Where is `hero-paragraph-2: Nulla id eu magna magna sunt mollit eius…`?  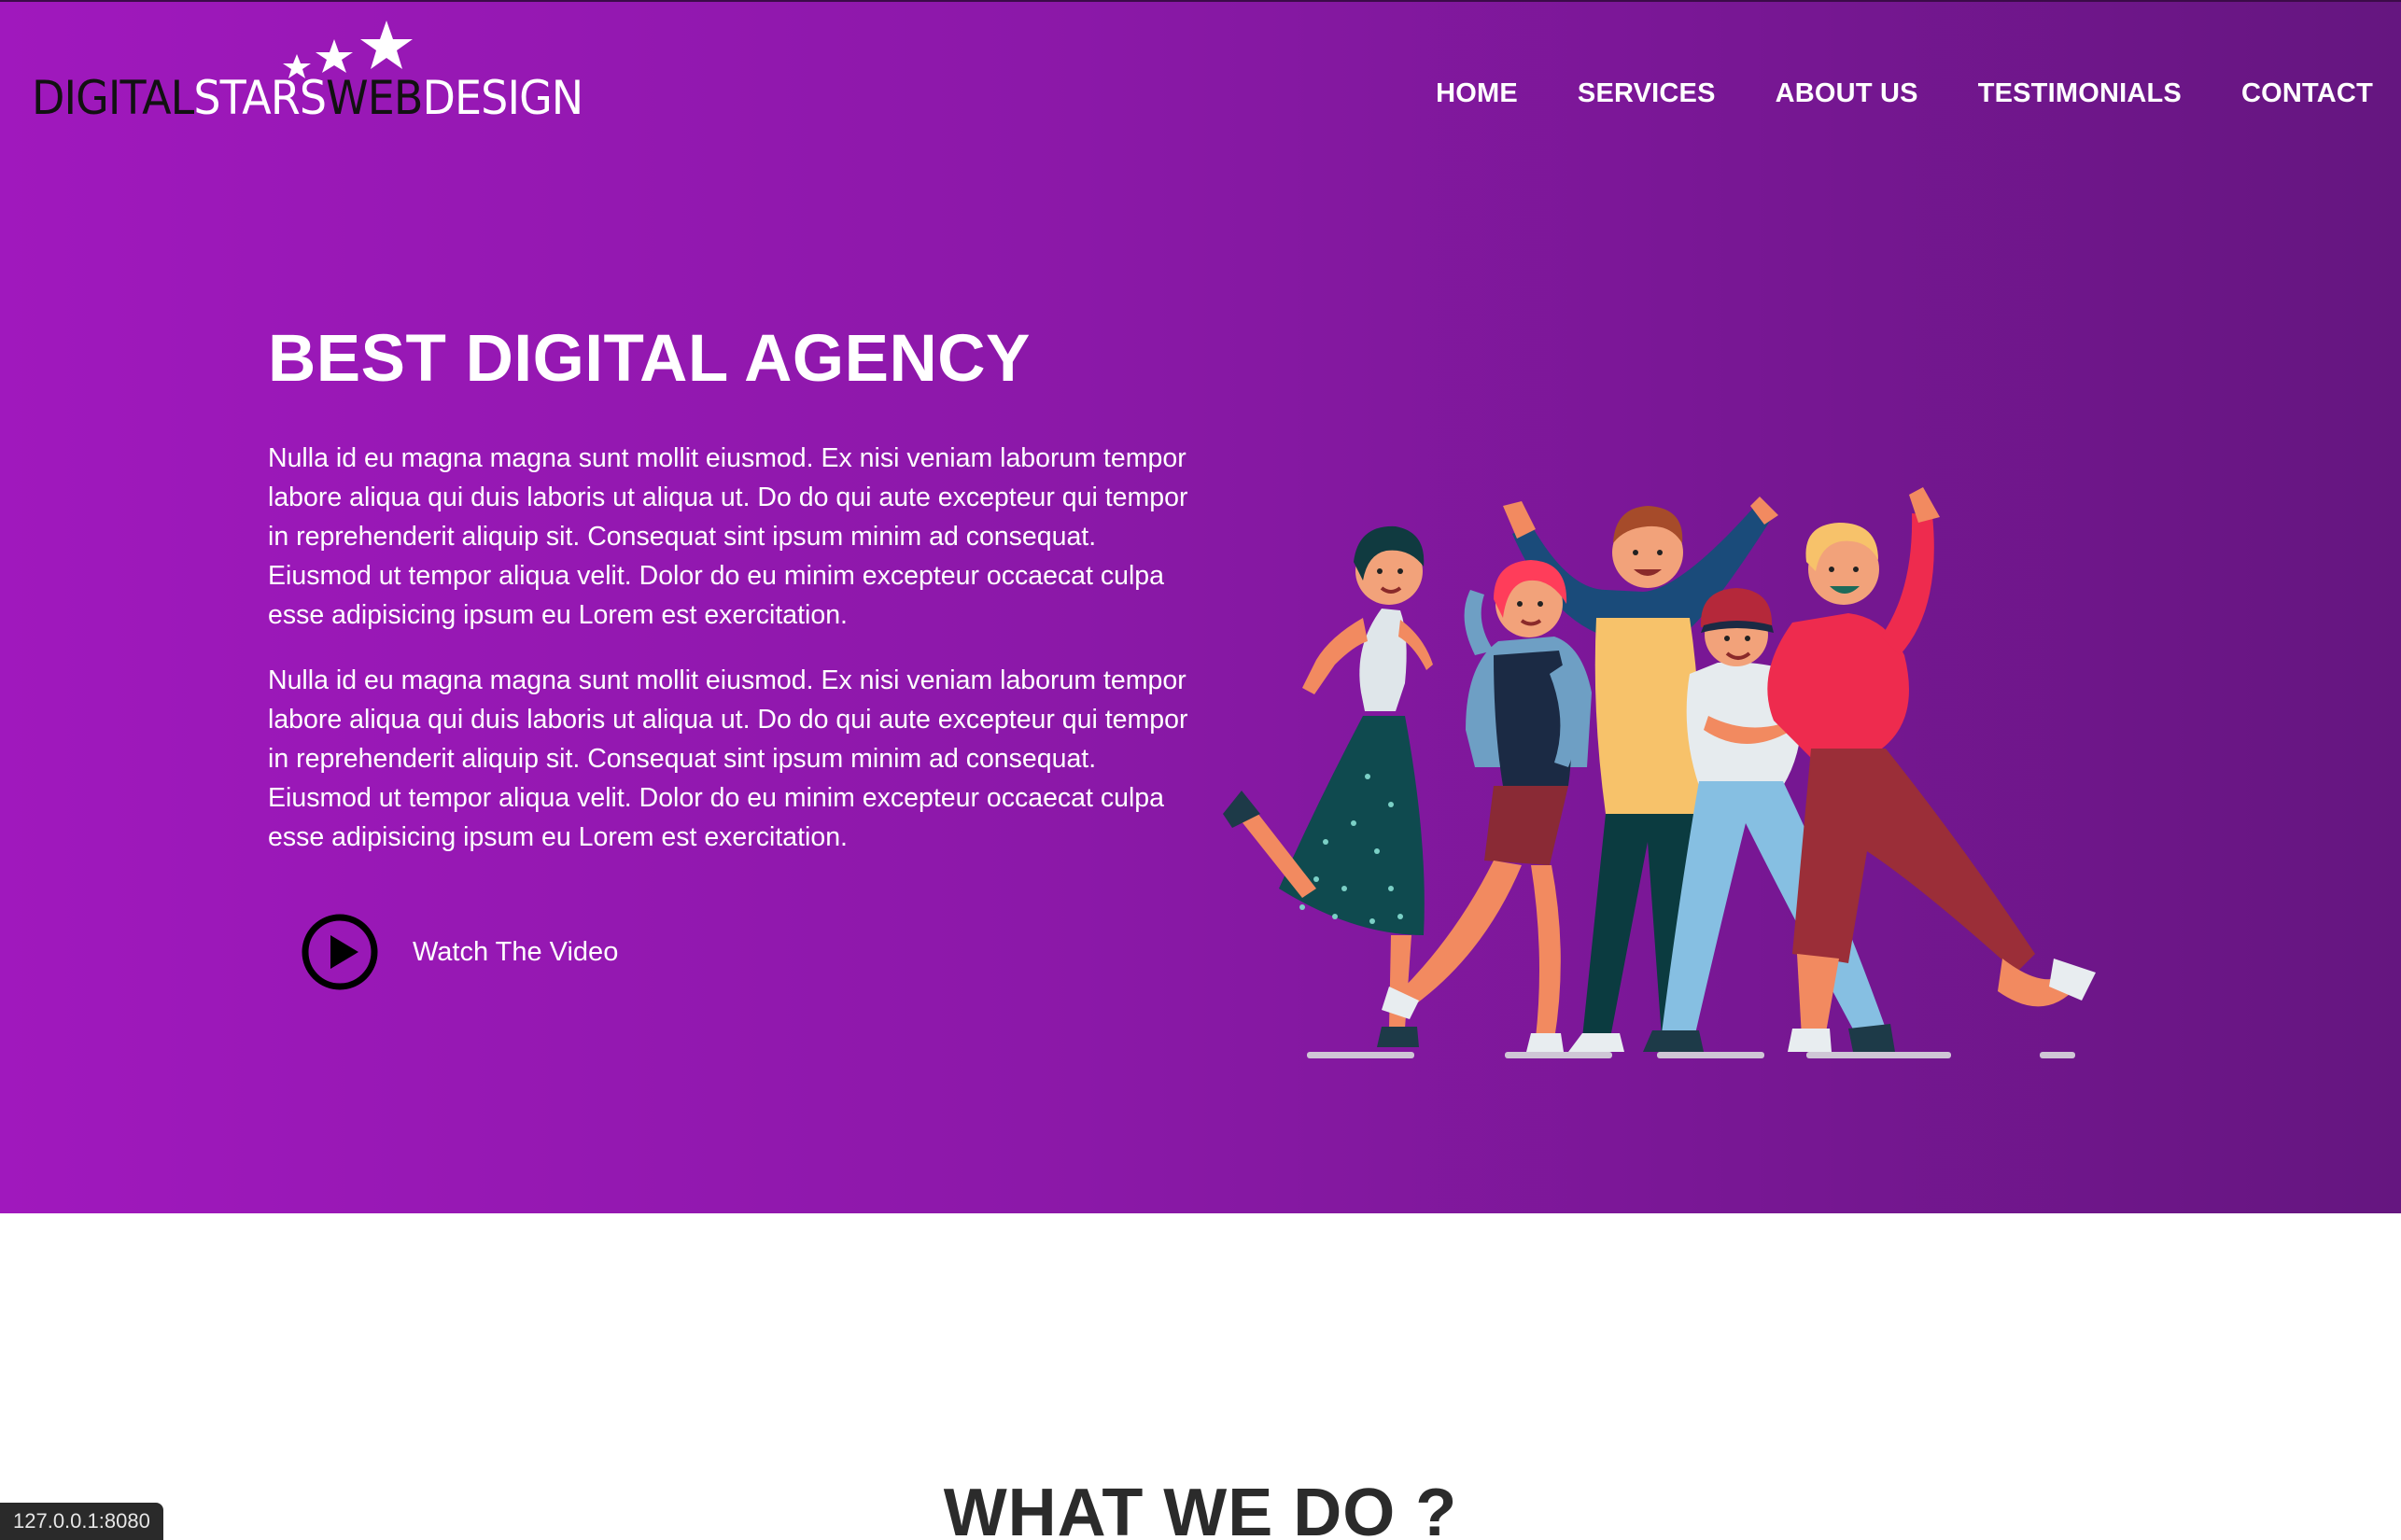 hero-paragraph-2: Nulla id eu magna magna sunt mollit eius… is located at coordinates (728, 758).